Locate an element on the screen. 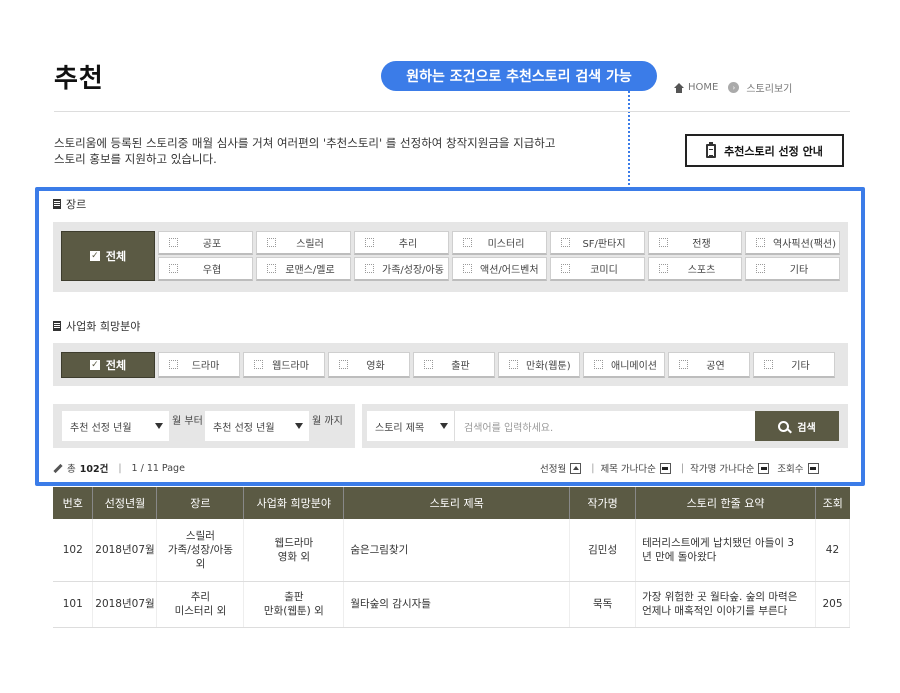 The image size is (900, 693). sort-label-views: 조회수 is located at coordinates (790, 469).